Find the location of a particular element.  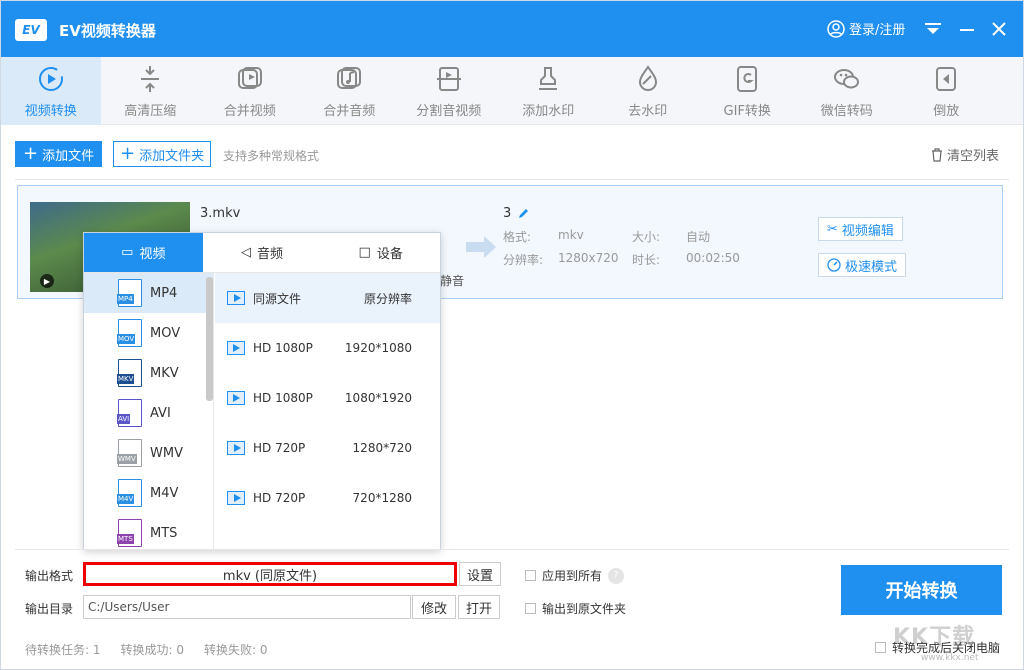

apply-all-option: 应用到所有 ? is located at coordinates (575, 575).